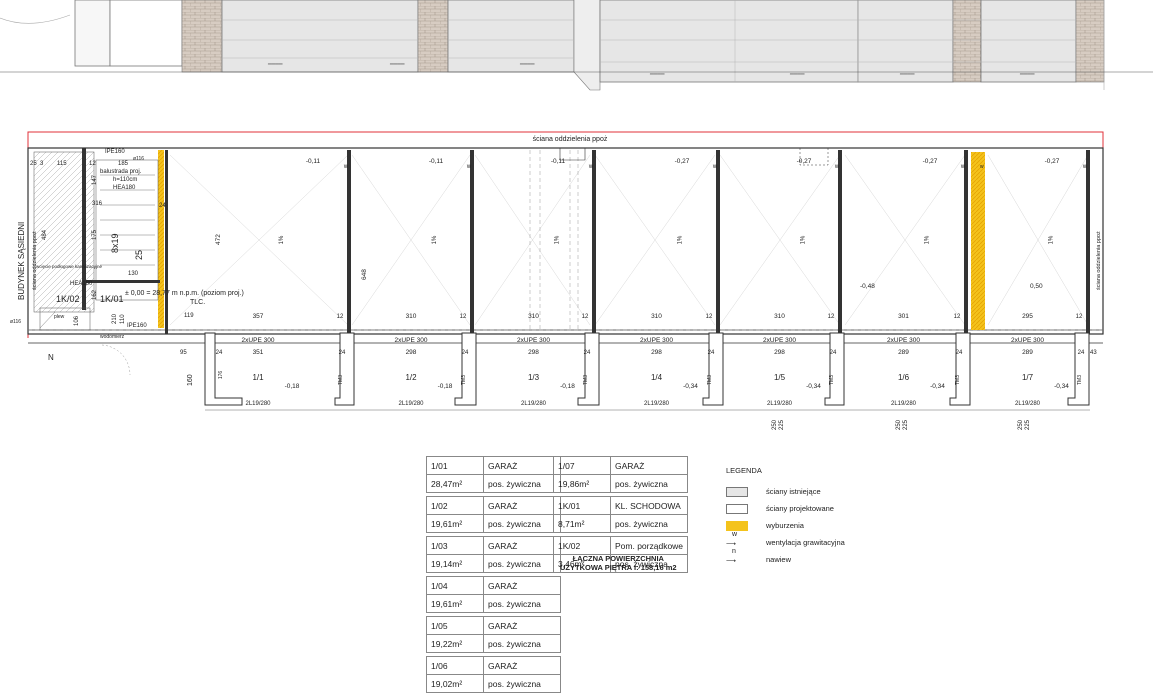 The width and height of the screenshot is (1153, 693). I want to click on legend-designed-walls: ściany projektowane, so click(785, 508).